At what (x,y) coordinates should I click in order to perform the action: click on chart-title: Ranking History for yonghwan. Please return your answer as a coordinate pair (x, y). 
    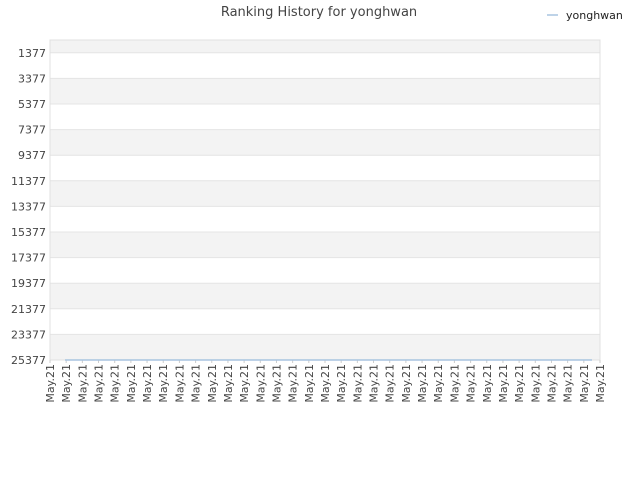
    Looking at the image, I should click on (319, 12).